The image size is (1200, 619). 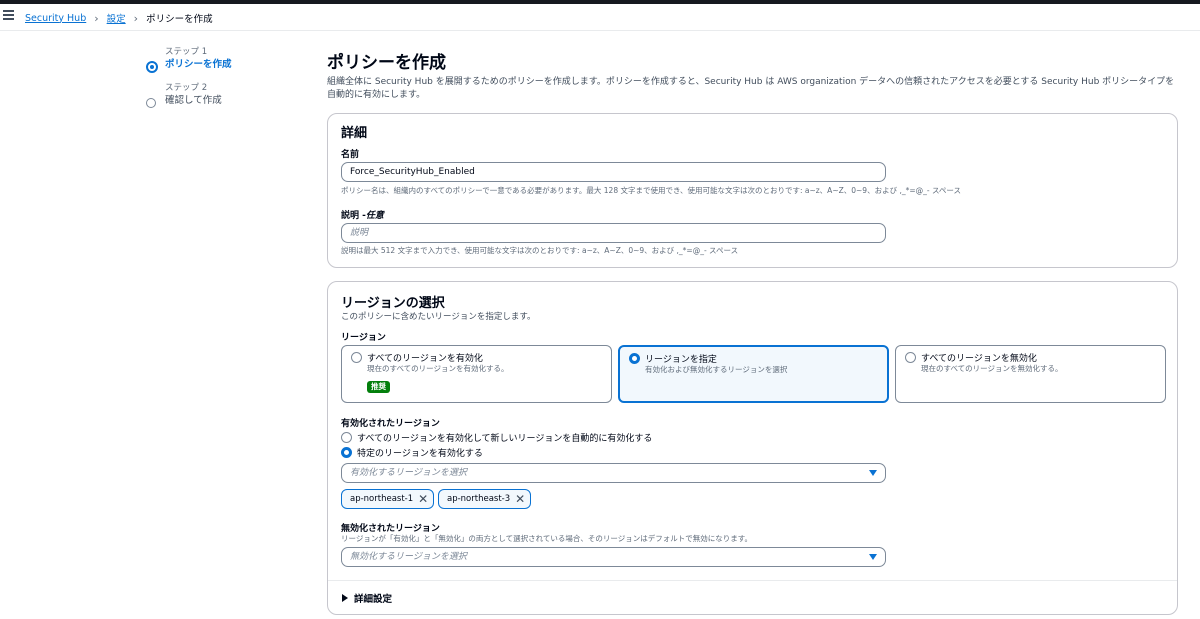 I want to click on select-placeholder: 無効化するリージョンを選択, so click(x=408, y=557).